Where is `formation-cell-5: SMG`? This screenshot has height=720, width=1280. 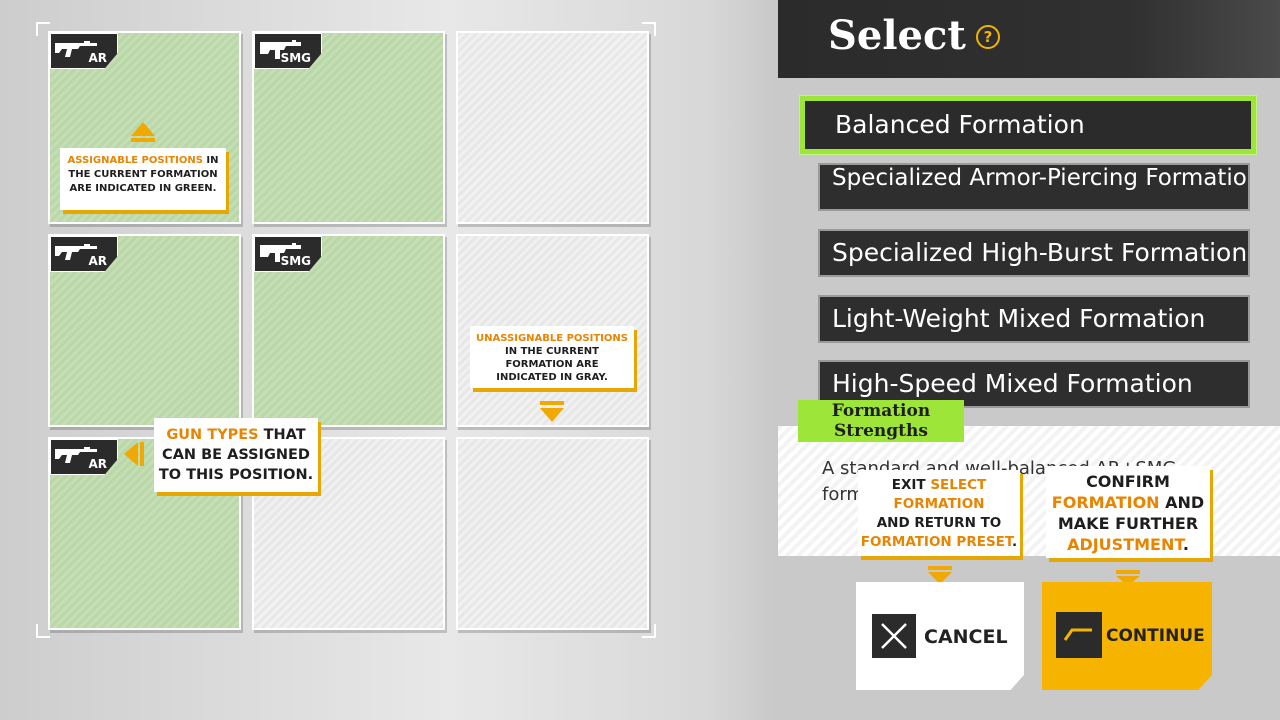
formation-cell-5: SMG is located at coordinates (348, 330).